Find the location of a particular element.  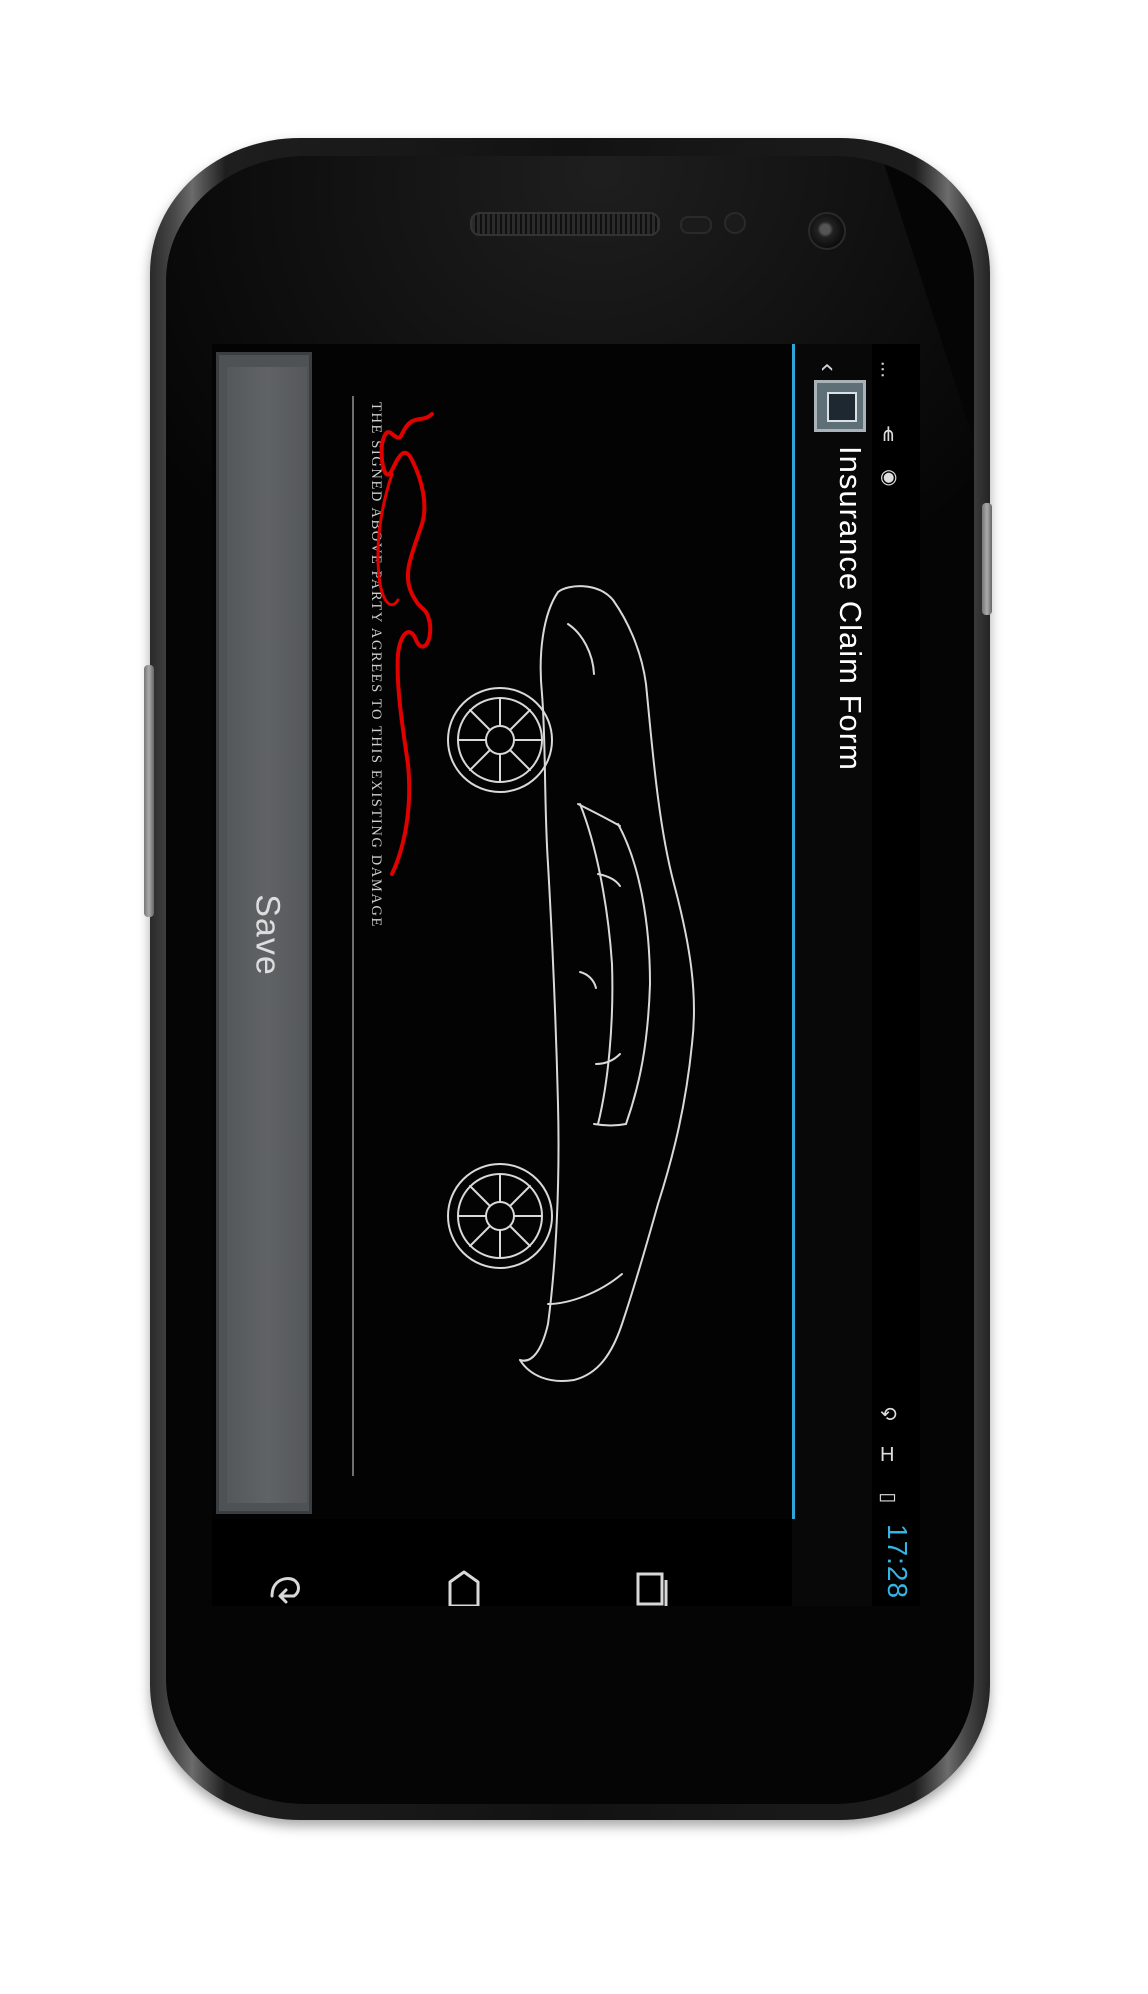

light-sensor is located at coordinates (735, 223).